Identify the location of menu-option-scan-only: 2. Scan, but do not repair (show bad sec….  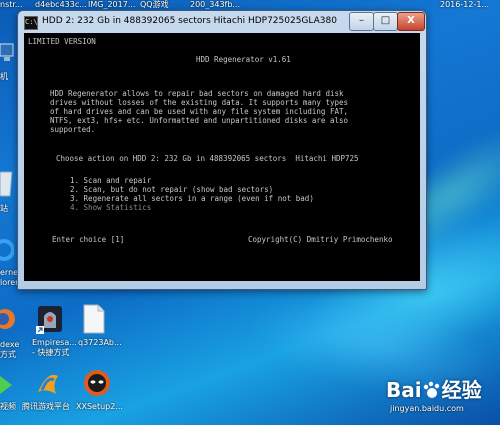
(171, 189).